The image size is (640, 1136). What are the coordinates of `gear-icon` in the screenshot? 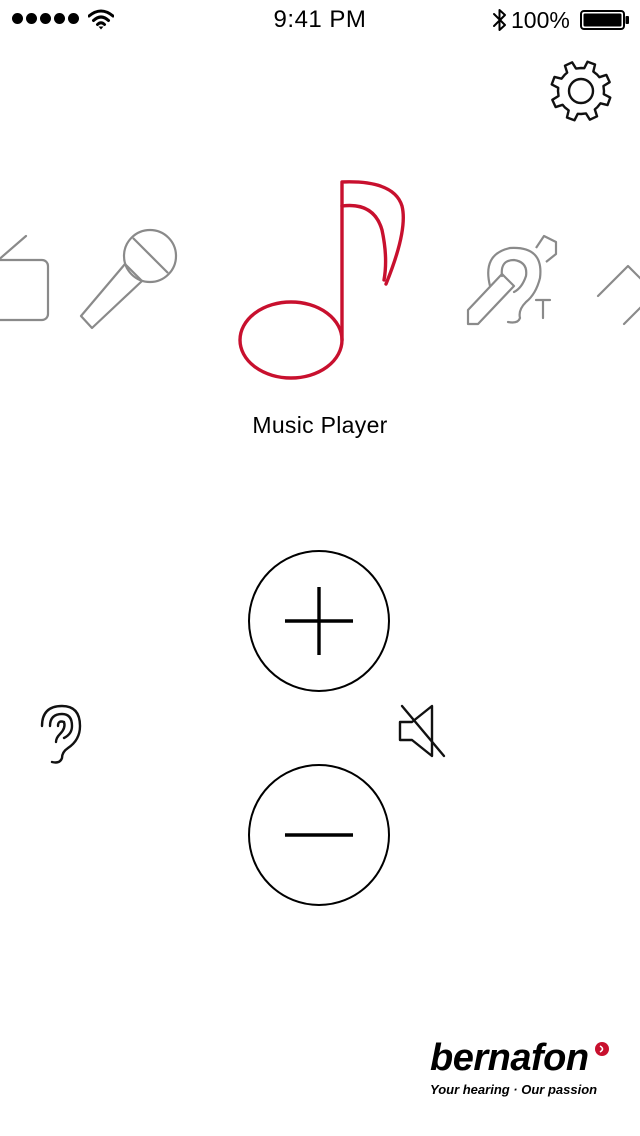 It's located at (581, 91).